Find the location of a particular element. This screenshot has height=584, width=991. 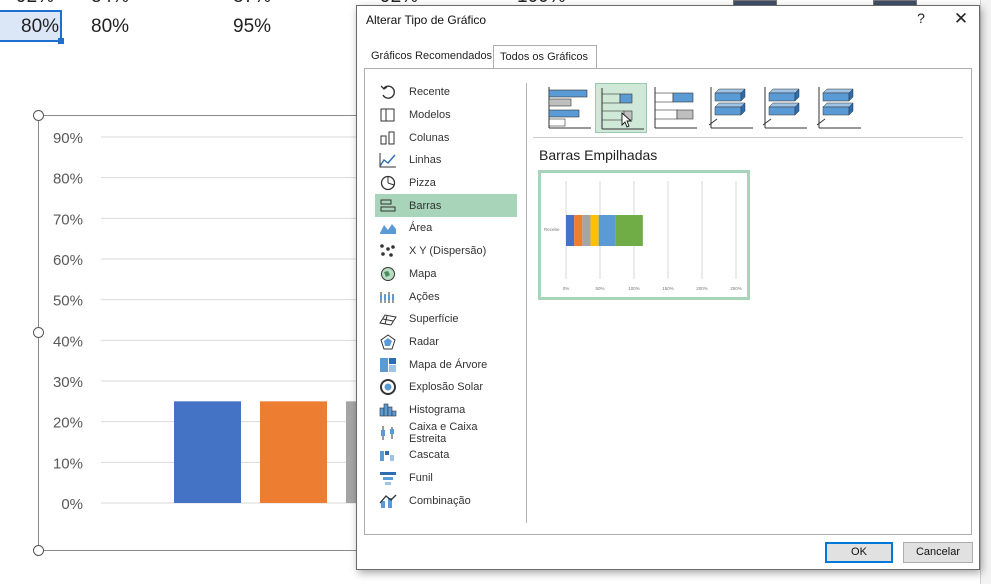

box-whisker-chart-icon is located at coordinates (388, 433).